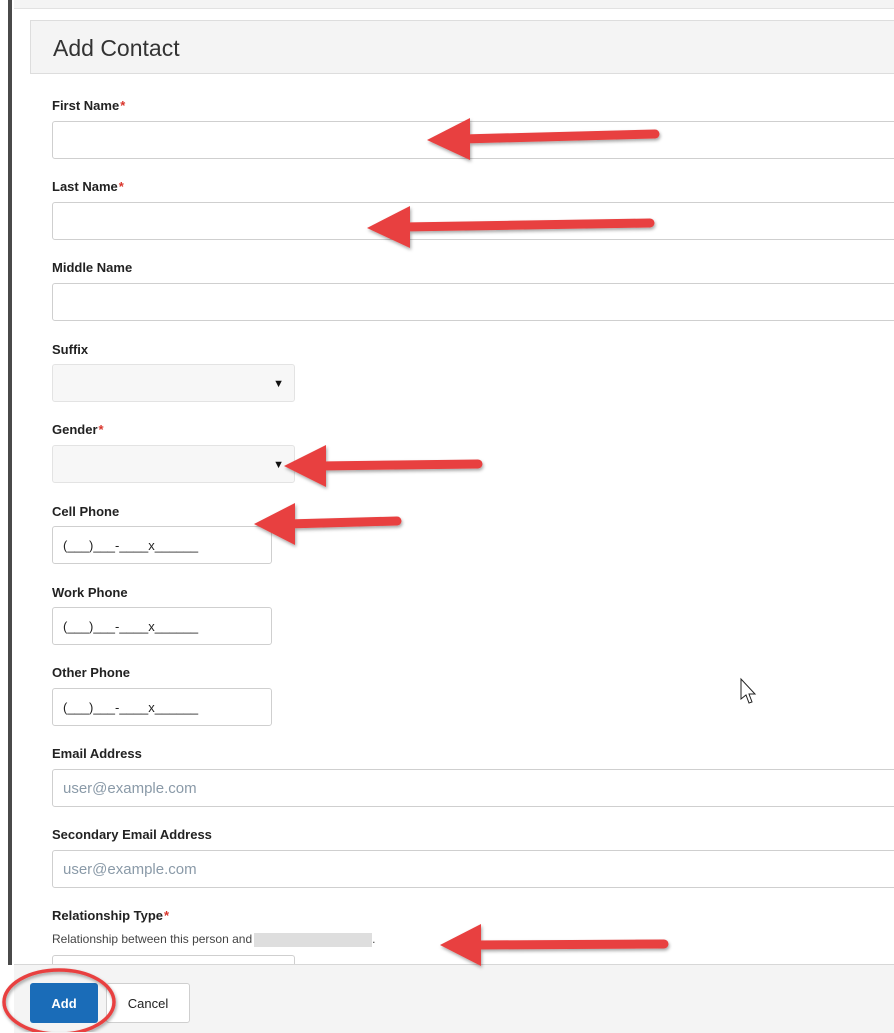 The height and width of the screenshot is (1033, 894). I want to click on last-name-input, so click(473, 221).